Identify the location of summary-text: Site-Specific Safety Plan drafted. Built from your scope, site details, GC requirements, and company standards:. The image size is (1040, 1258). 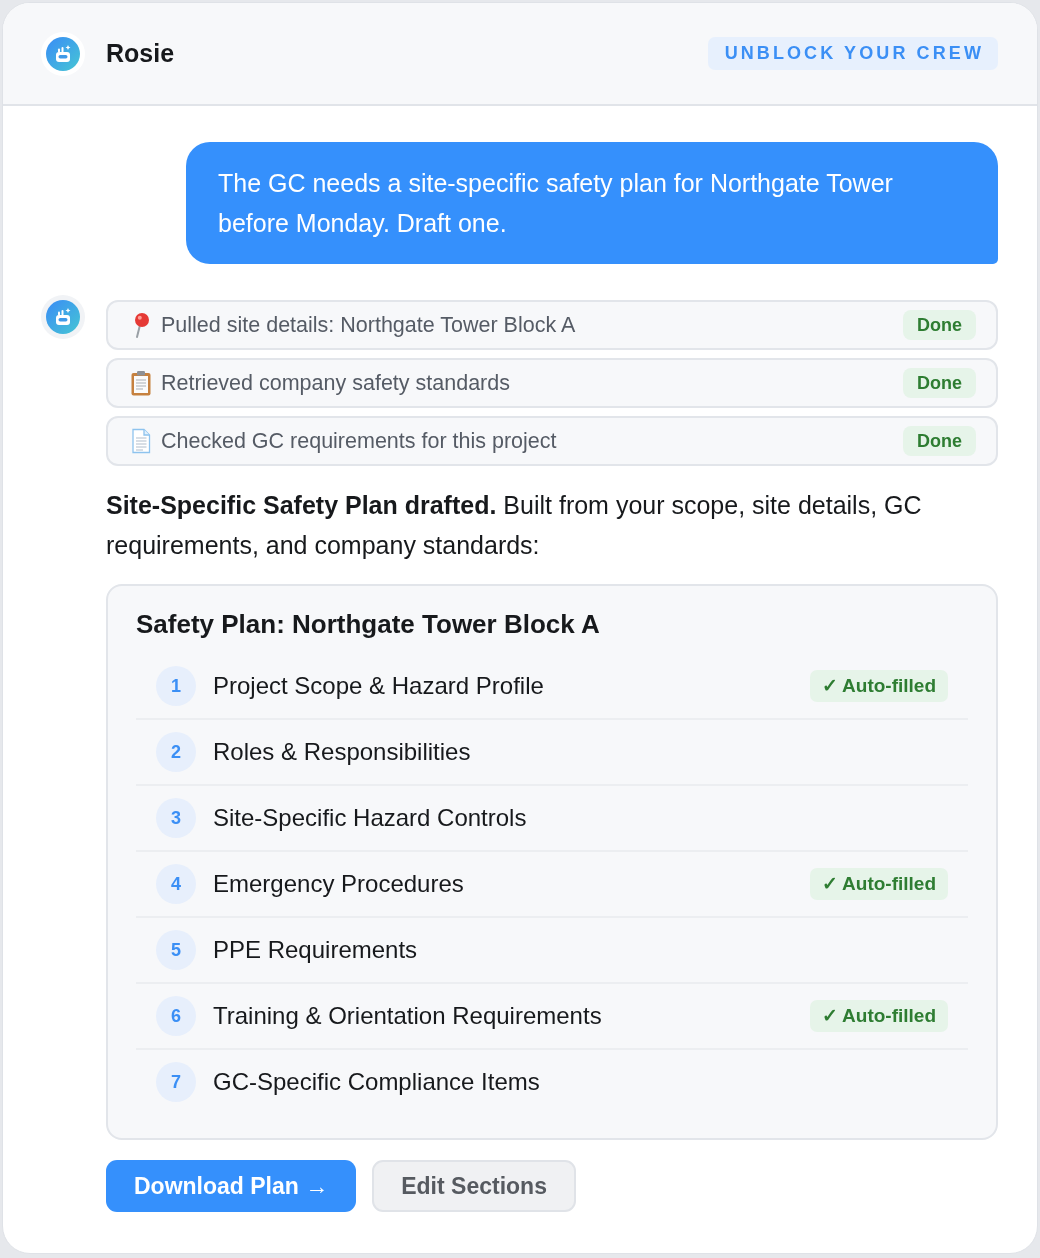
(514, 525).